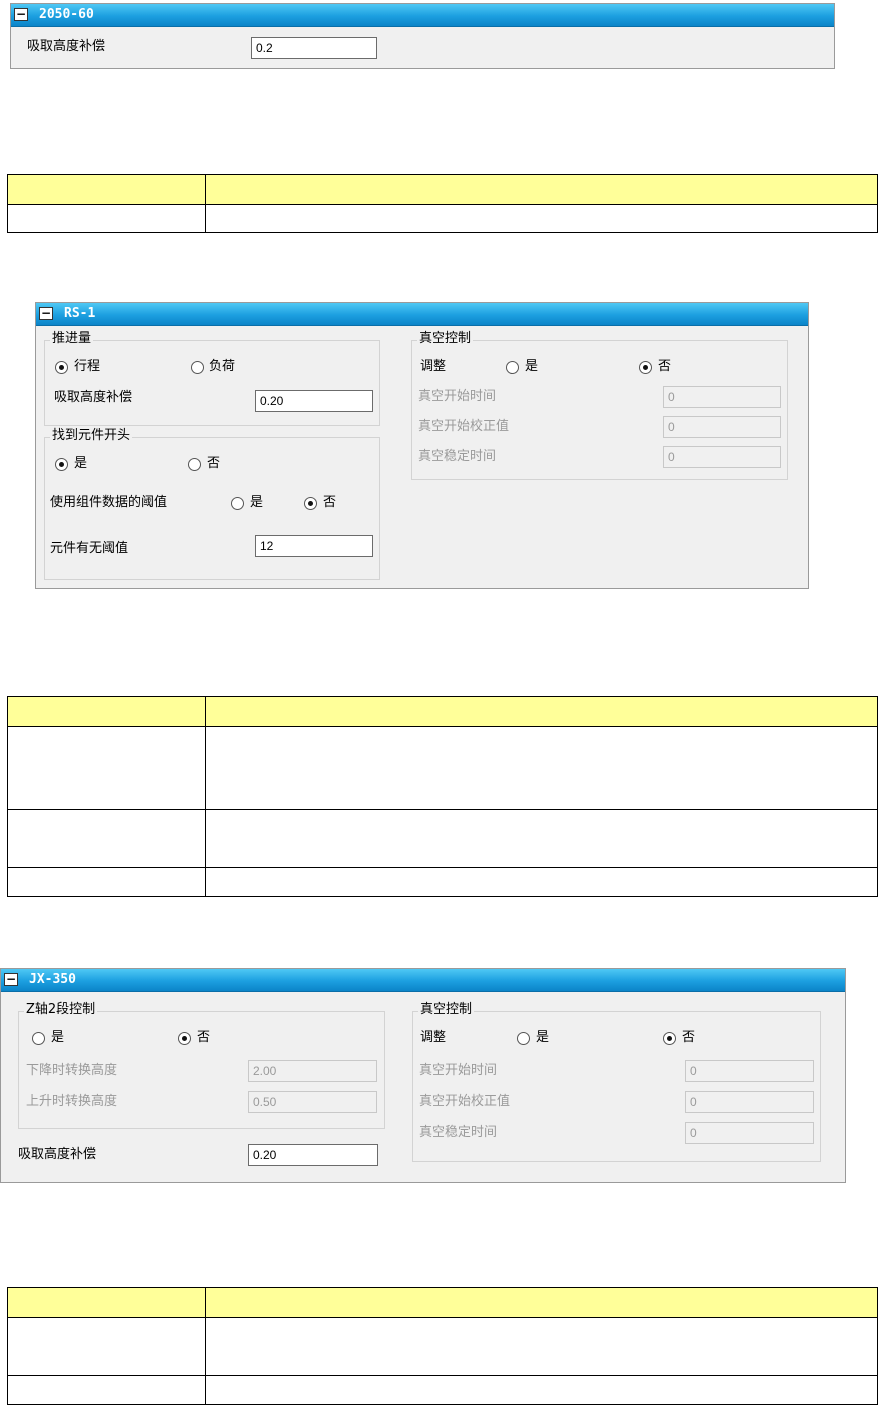  What do you see at coordinates (310, 503) in the screenshot?
I see `radio-threshold-no` at bounding box center [310, 503].